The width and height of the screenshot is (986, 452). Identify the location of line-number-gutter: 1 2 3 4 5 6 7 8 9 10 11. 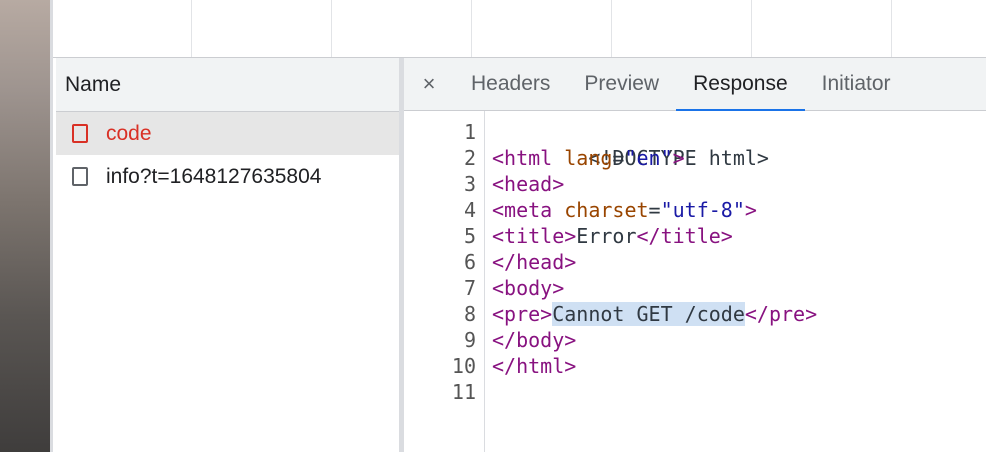
(444, 281).